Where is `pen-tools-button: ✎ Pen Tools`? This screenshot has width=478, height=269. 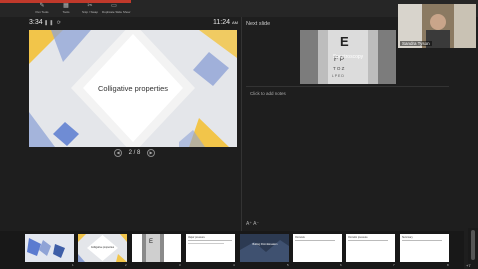
pen-tools-button: ✎ Pen Tools is located at coordinates (42, 10).